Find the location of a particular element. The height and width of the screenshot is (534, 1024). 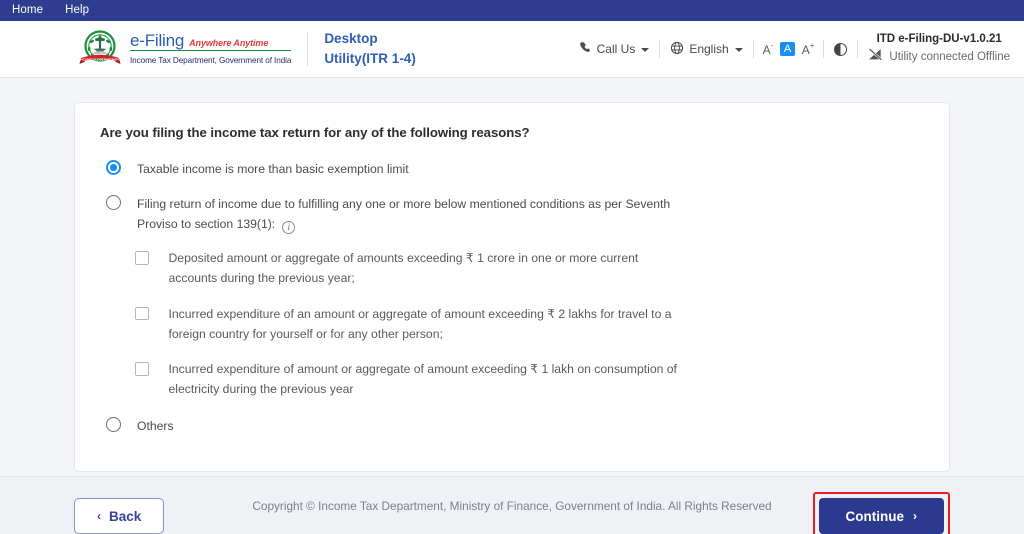

connection-status-label: Utility connected Offline is located at coordinates (949, 57).